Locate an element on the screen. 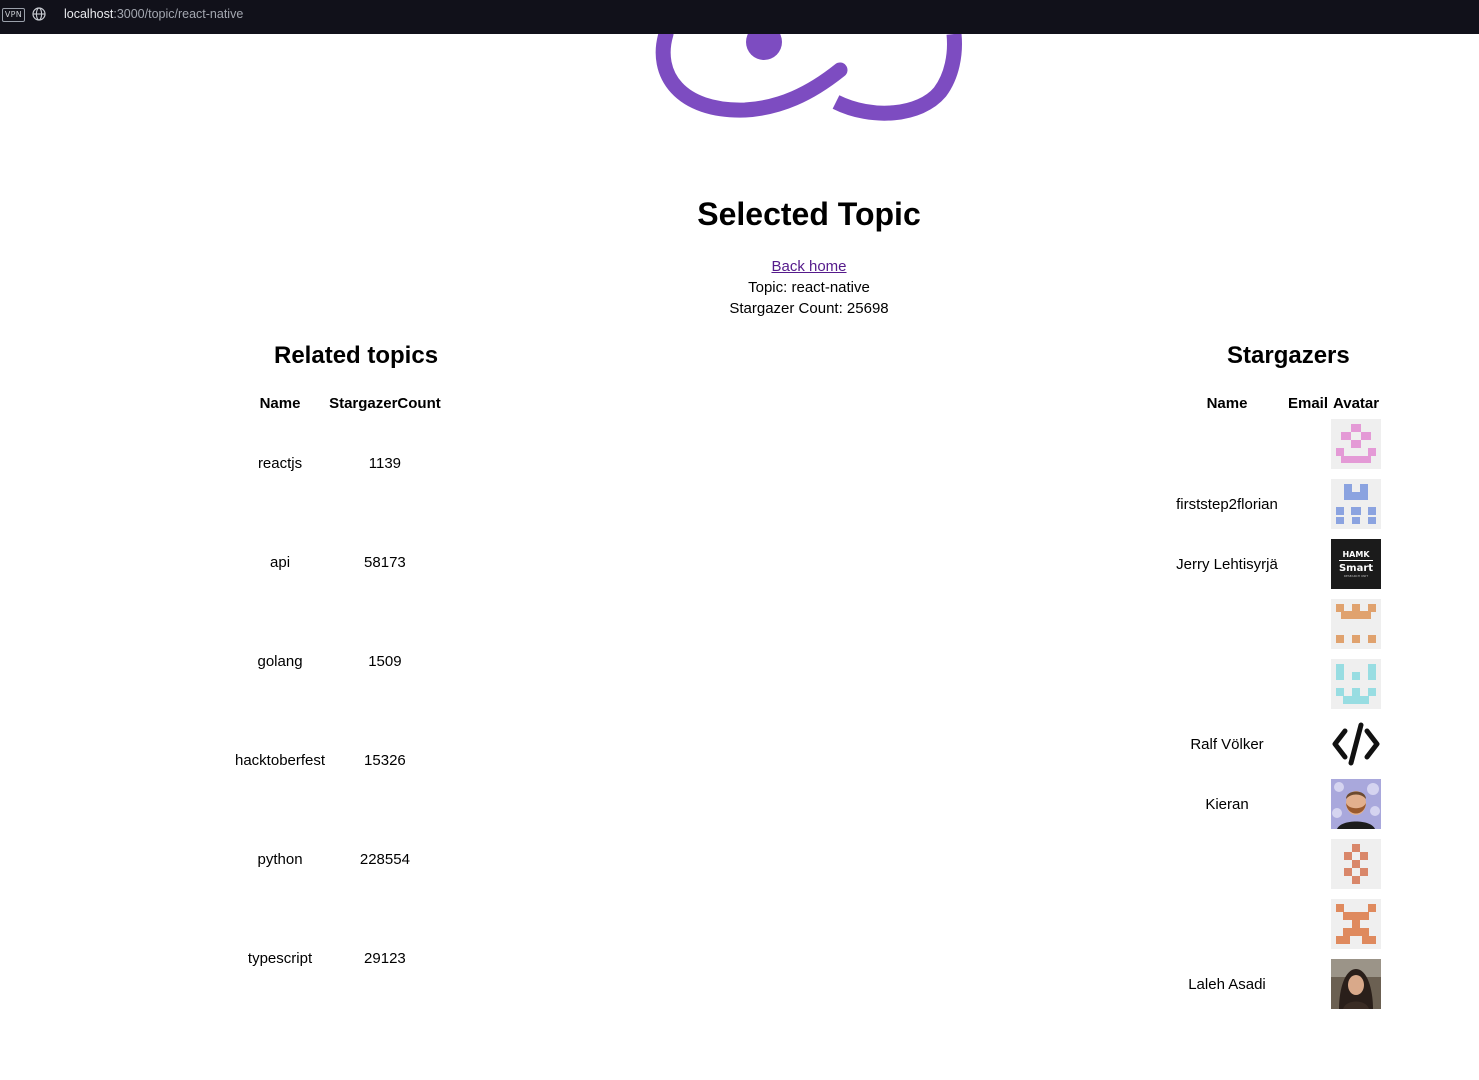  column-header-stargazer-count: StargazerCount is located at coordinates (385, 403).